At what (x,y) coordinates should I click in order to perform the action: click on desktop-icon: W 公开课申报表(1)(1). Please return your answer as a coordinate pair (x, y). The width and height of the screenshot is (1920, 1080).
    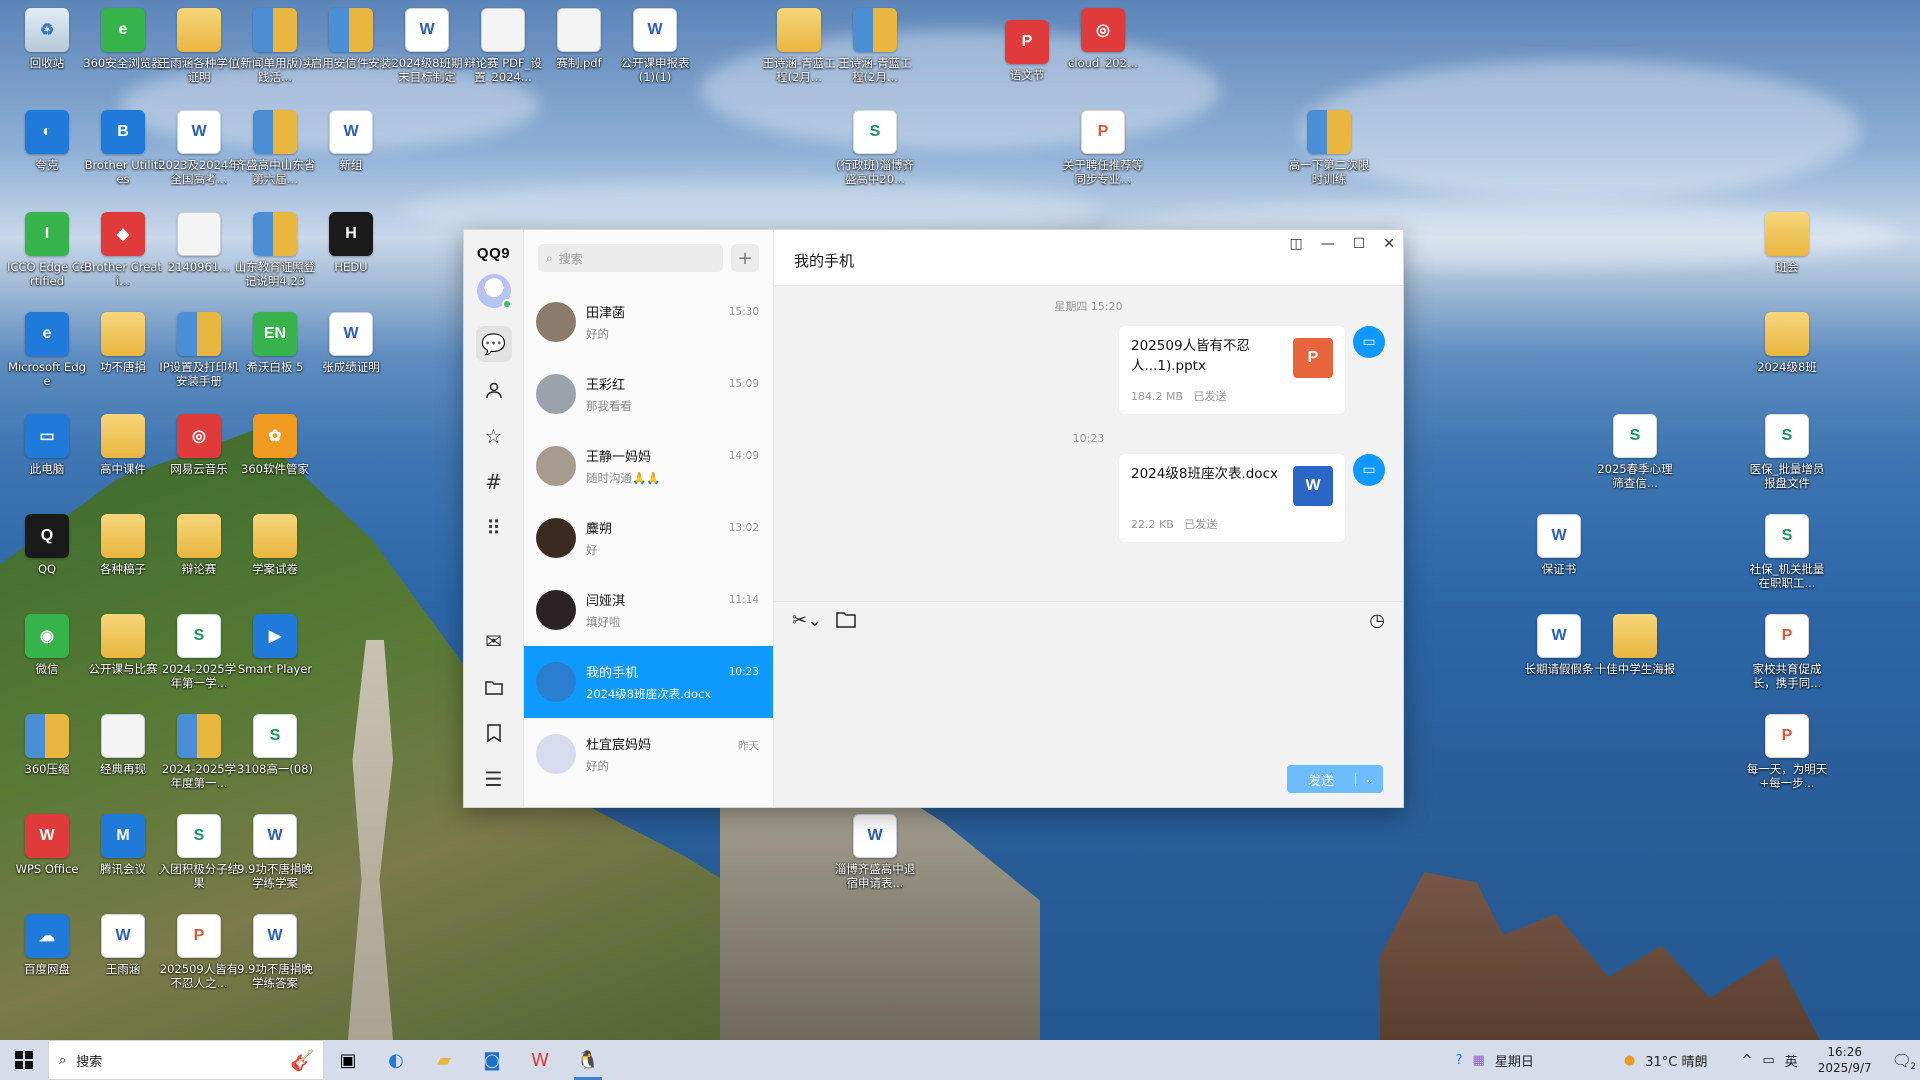
    Looking at the image, I should click on (655, 46).